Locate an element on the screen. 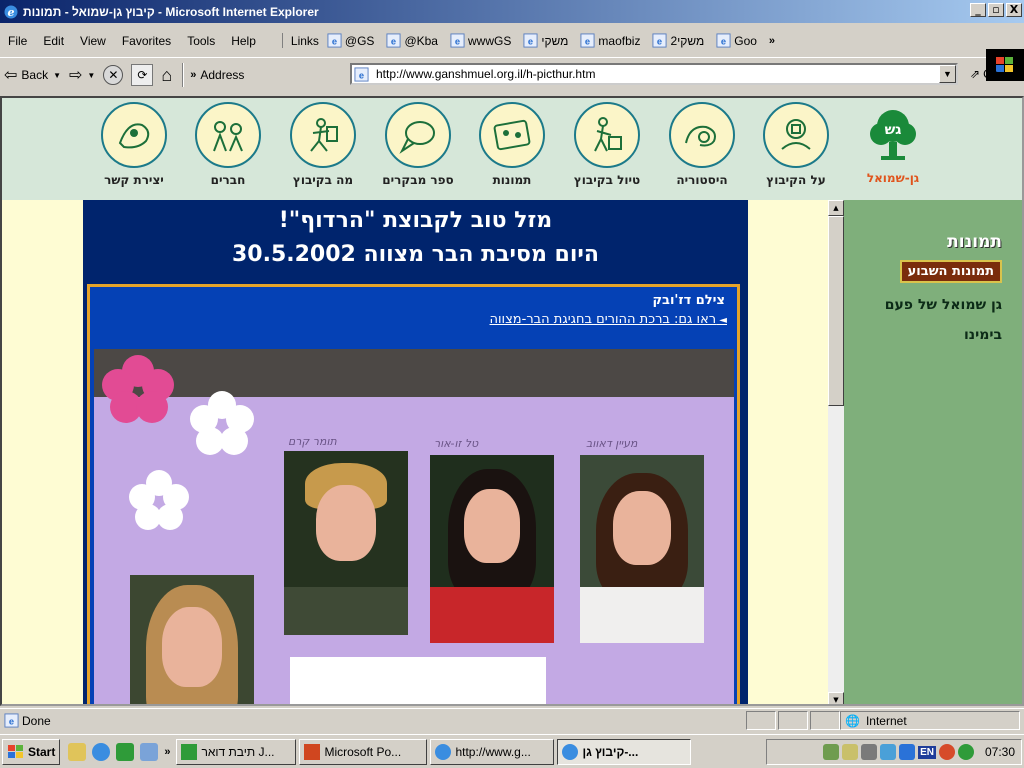 Image resolution: width=1024 pixels, height=768 pixels. status-panels is located at coordinates (794, 720).